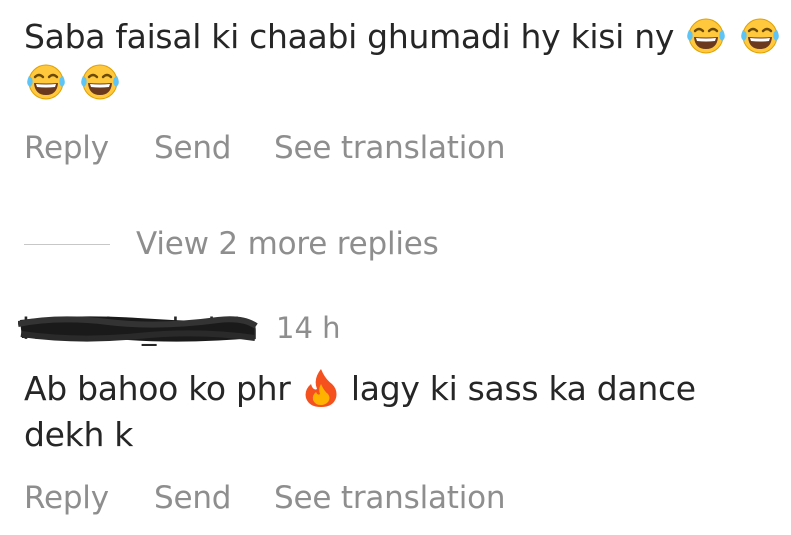 Image resolution: width=791 pixels, height=535 pixels. I want to click on redaction-scribble-icon, so click(138, 329).